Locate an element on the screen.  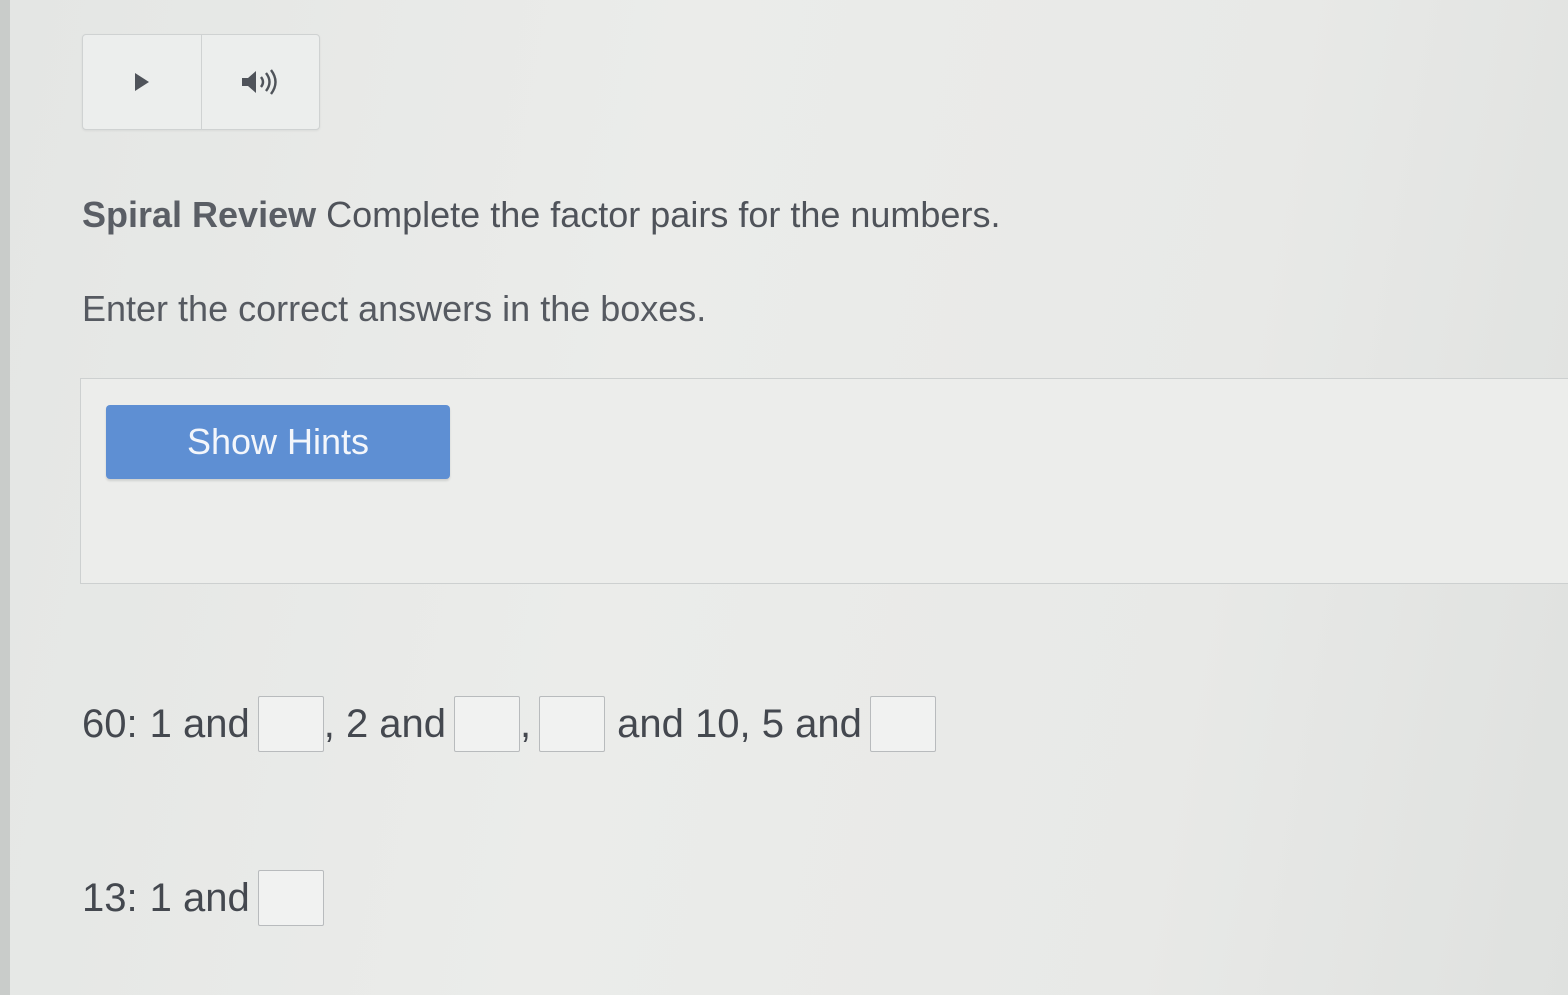
play-icon is located at coordinates (141, 82).